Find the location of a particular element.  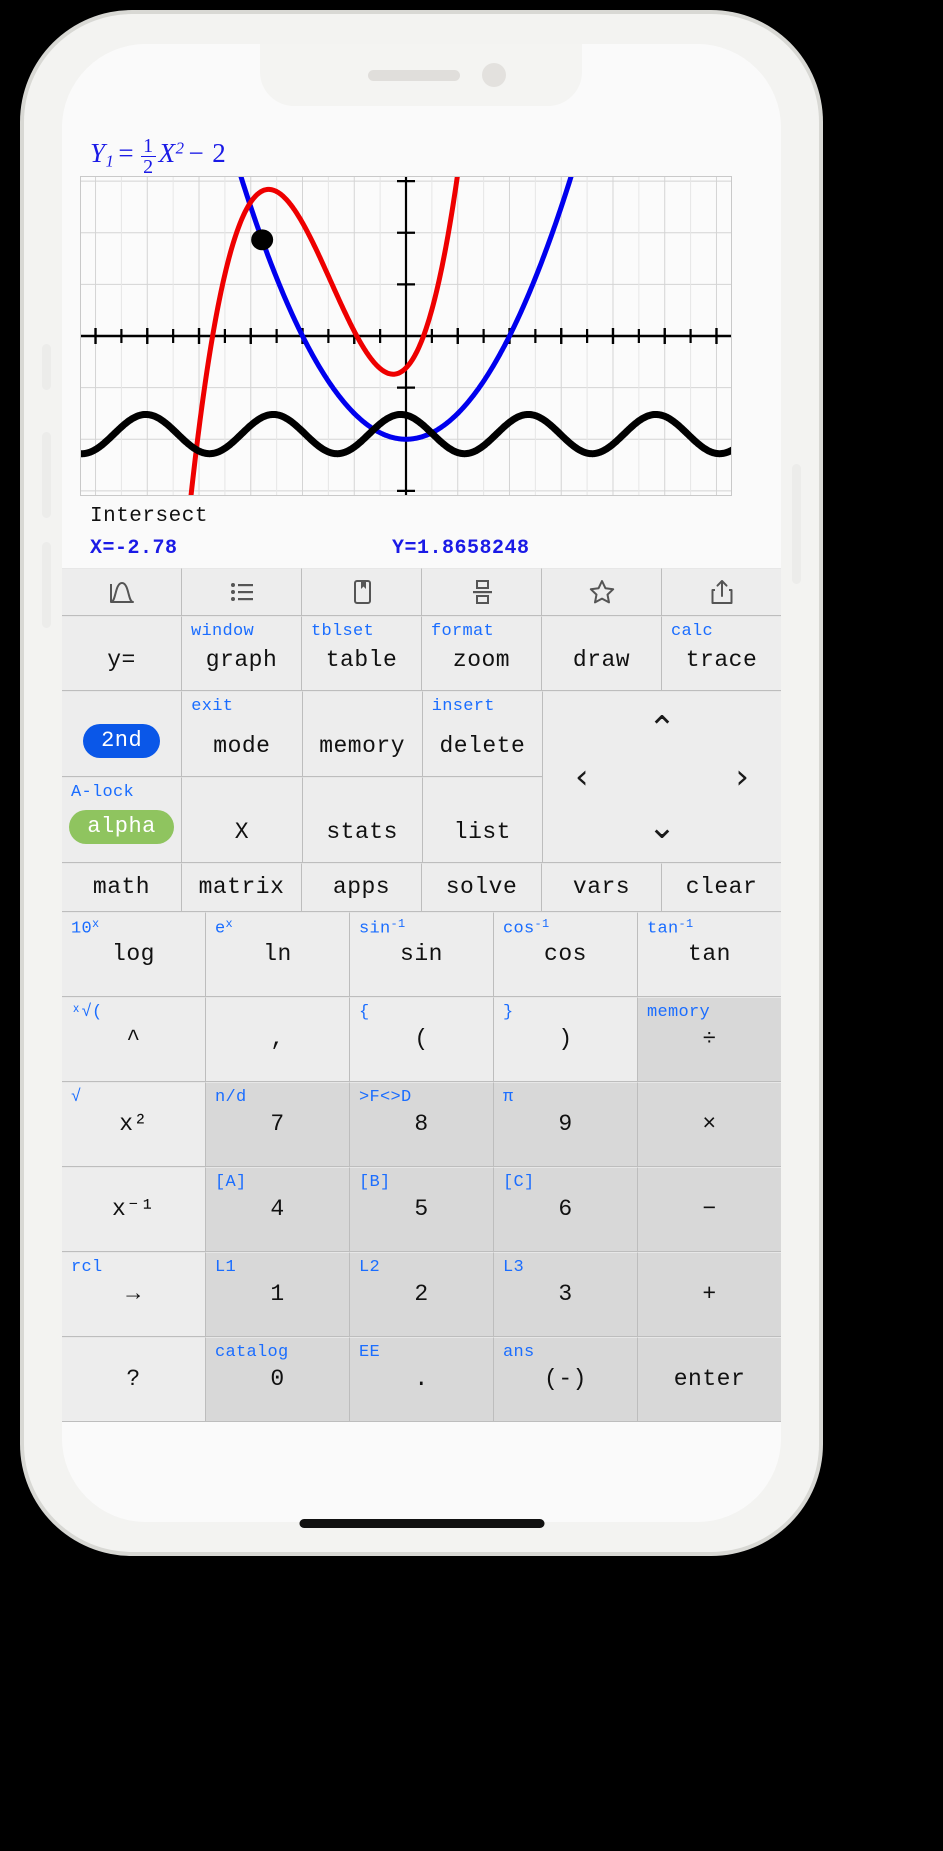

key-log: 10x log is located at coordinates (134, 954).